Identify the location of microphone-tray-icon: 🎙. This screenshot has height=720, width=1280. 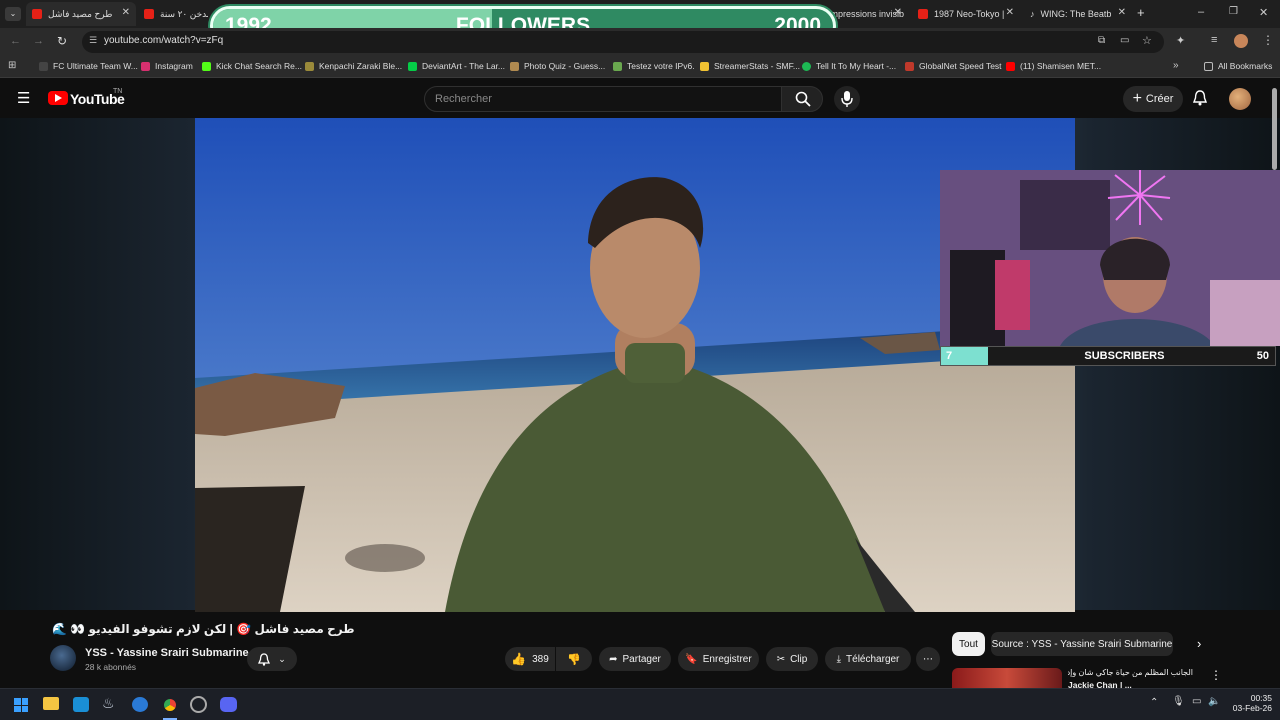
(1178, 701).